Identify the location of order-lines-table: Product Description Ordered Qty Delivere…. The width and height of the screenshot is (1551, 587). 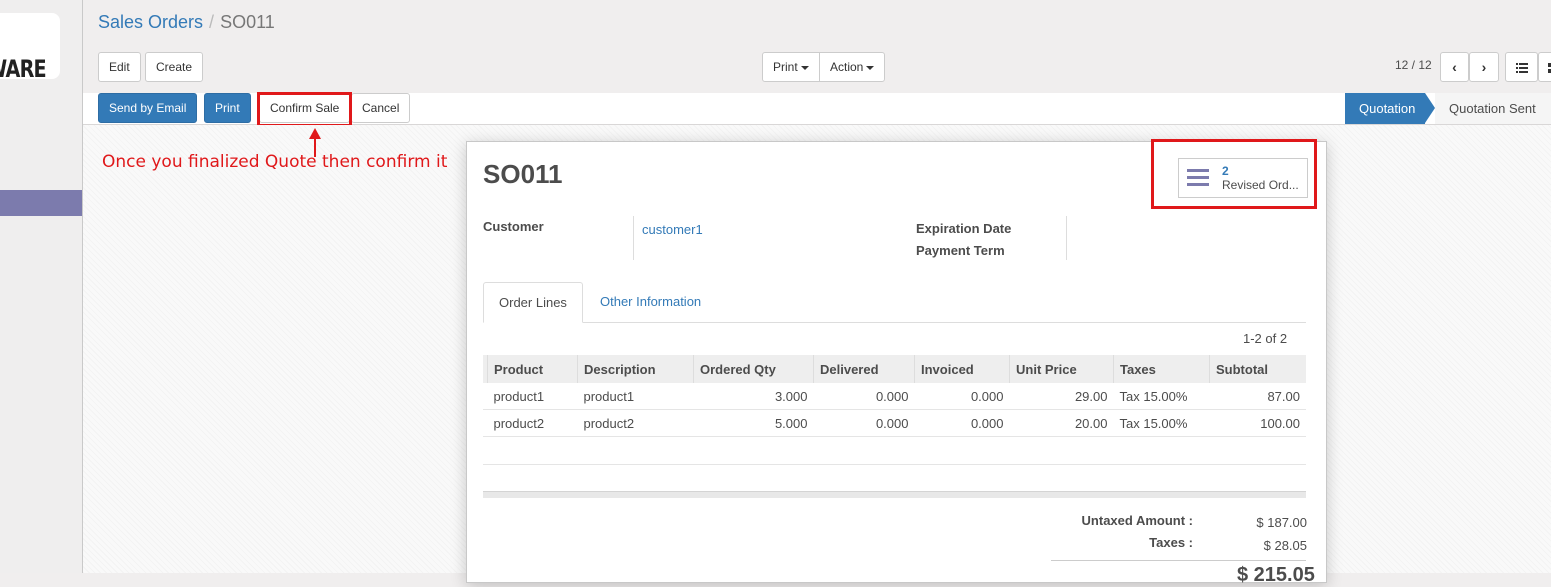
(894, 396).